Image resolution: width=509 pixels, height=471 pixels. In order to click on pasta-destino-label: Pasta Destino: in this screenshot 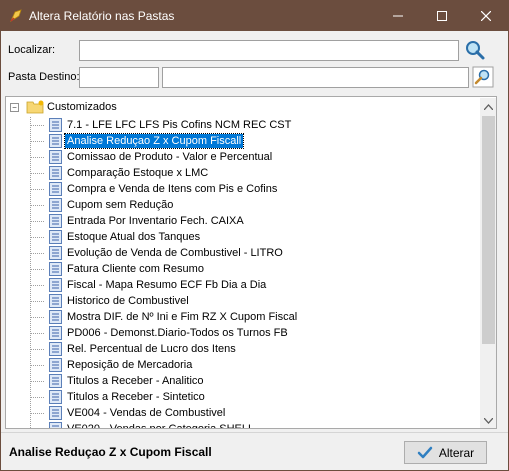, I will do `click(44, 77)`.